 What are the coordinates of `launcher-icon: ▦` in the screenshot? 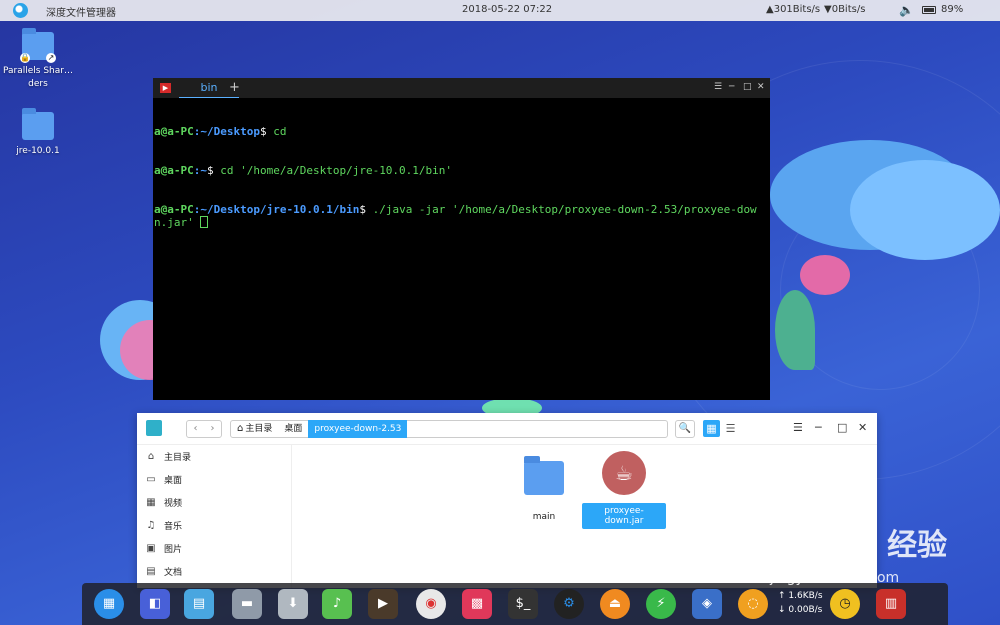 It's located at (109, 604).